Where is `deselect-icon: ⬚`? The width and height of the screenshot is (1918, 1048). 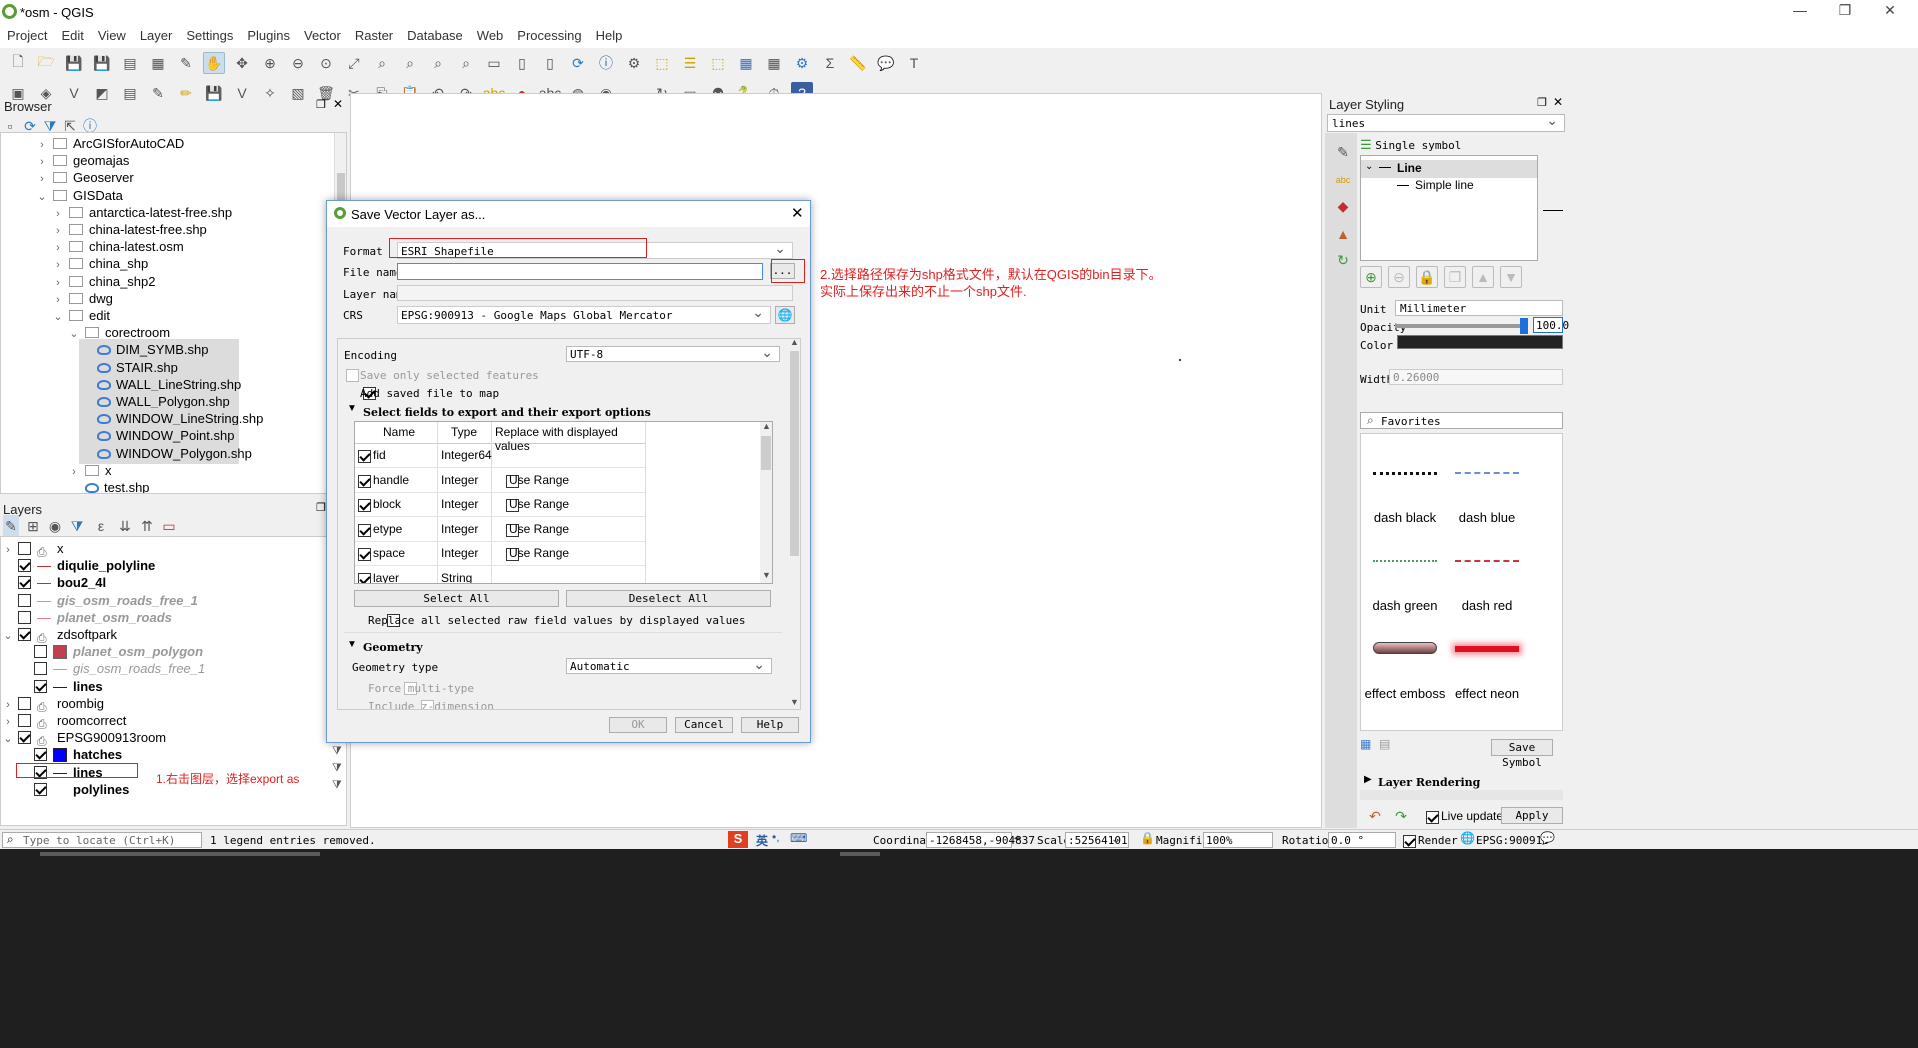
deselect-icon: ⬚ is located at coordinates (718, 63).